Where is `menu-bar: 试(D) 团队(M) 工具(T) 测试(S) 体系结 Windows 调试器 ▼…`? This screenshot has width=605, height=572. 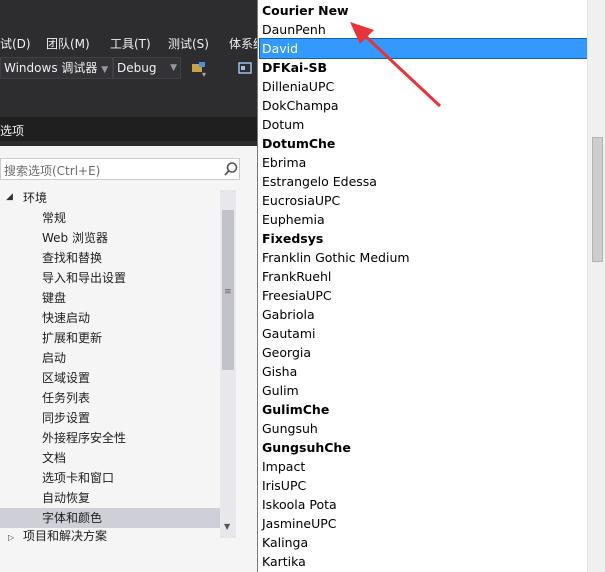
menu-bar: 试(D) 团队(M) 工具(T) 测试(S) 体系结 Windows 调试器 ▼… is located at coordinates (132, 56).